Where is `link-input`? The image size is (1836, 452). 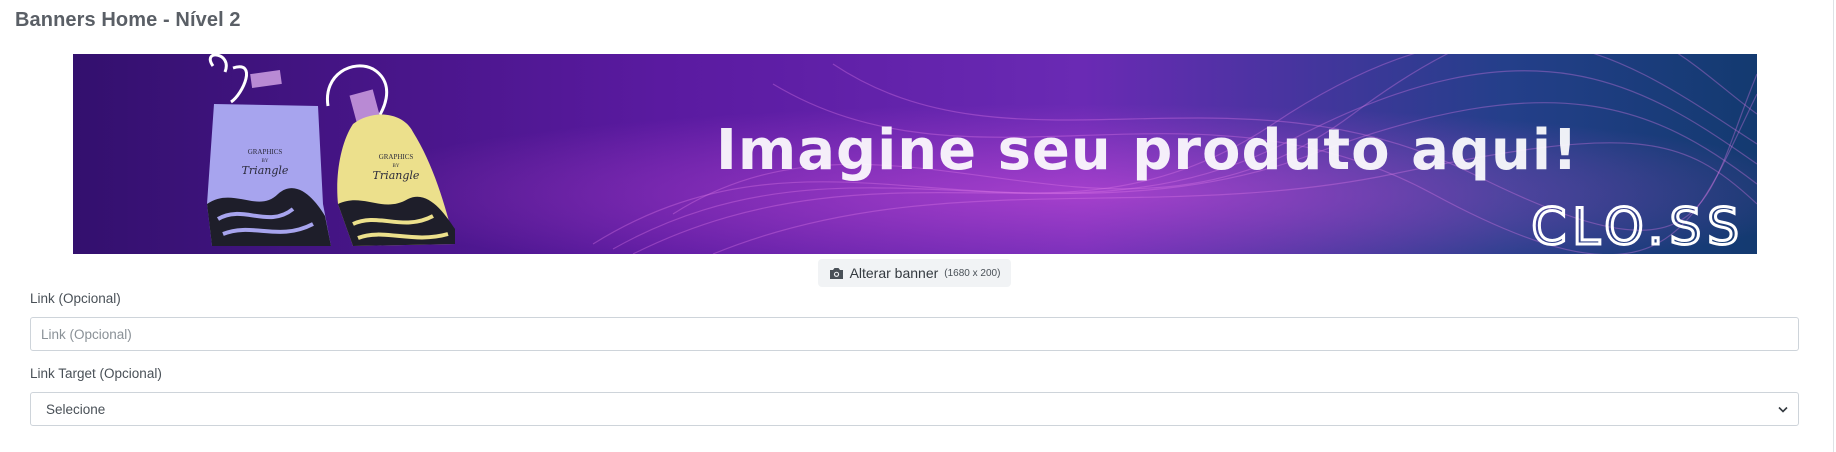 link-input is located at coordinates (914, 334).